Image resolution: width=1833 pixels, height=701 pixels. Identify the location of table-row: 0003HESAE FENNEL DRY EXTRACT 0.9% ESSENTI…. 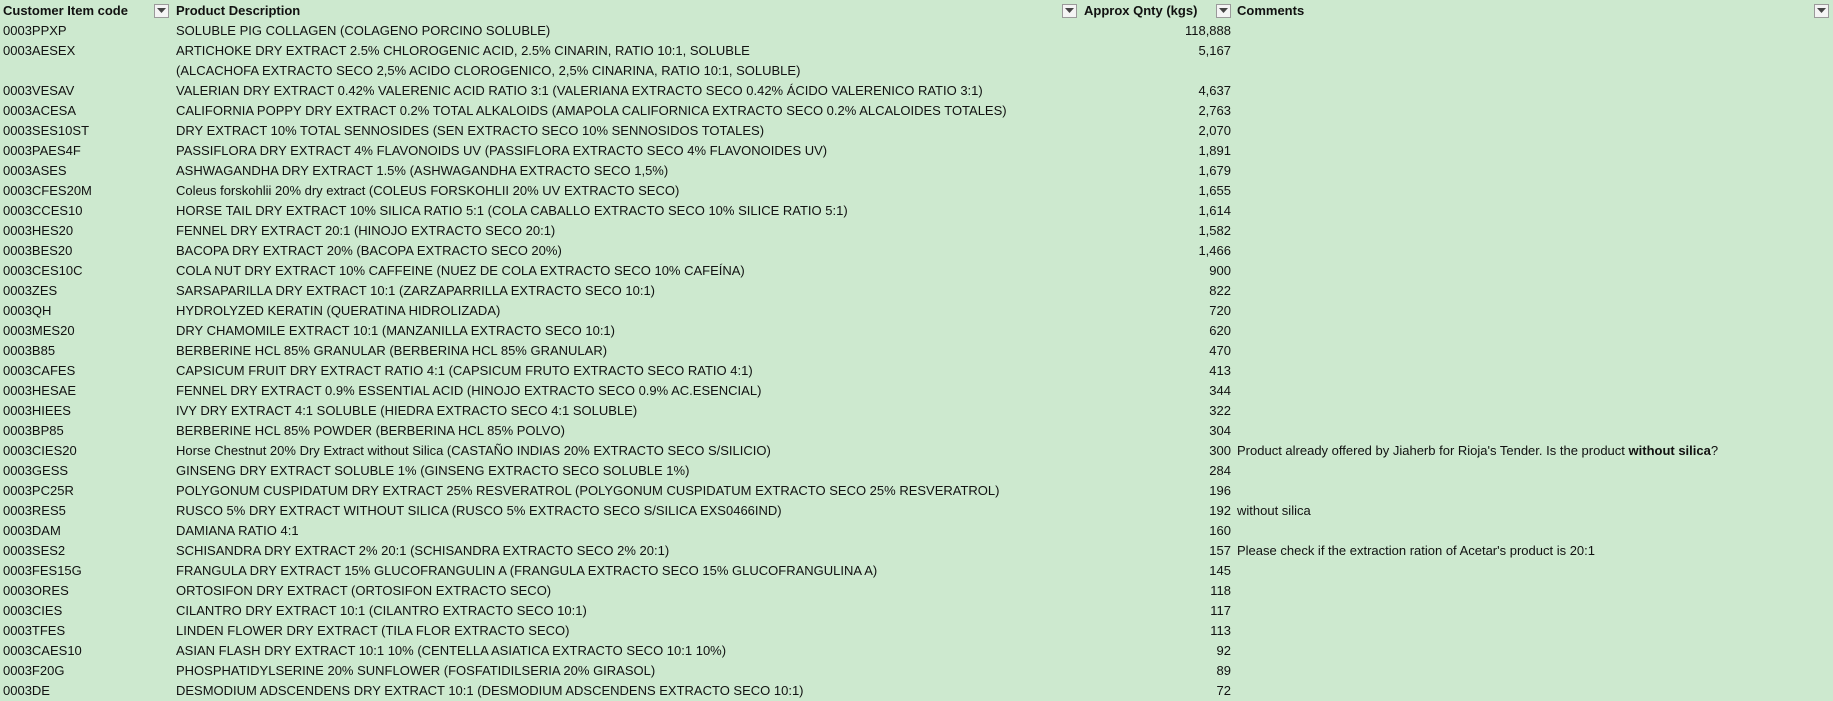
(916, 391).